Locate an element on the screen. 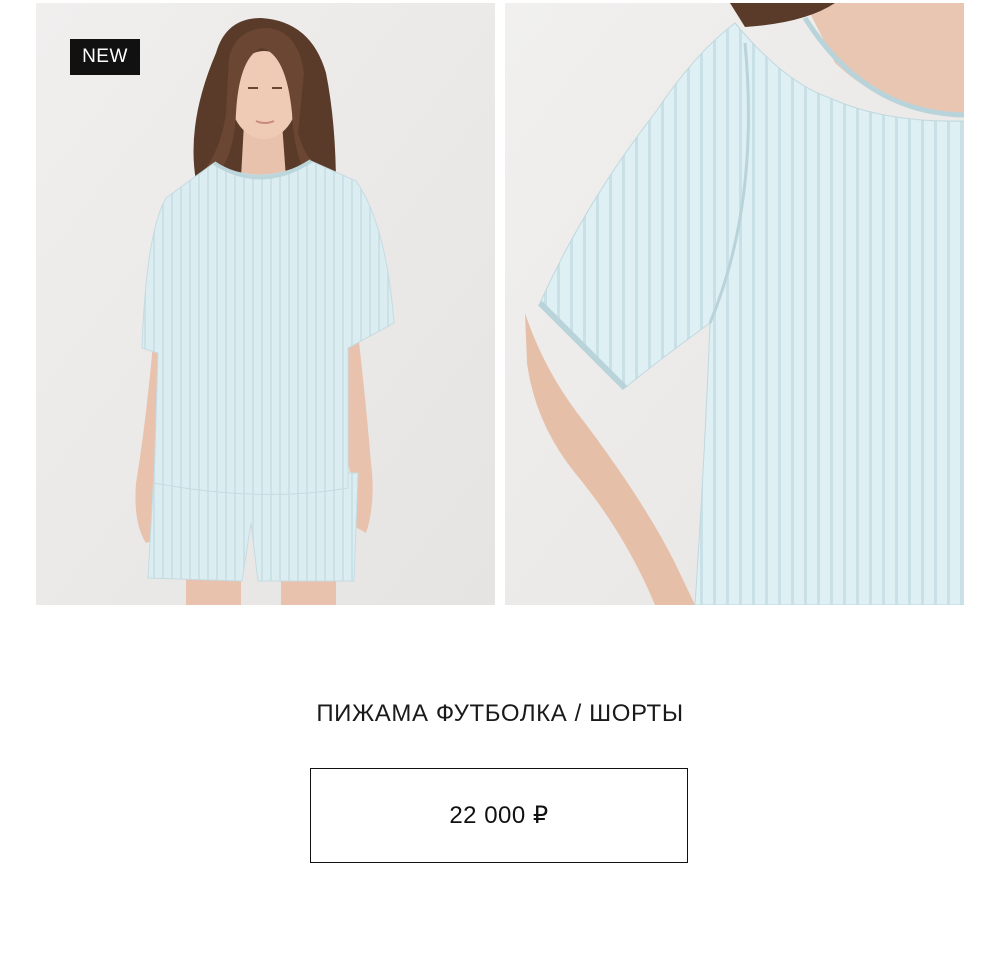 The height and width of the screenshot is (955, 1000). price-button: 22 000 ₽ is located at coordinates (499, 815).